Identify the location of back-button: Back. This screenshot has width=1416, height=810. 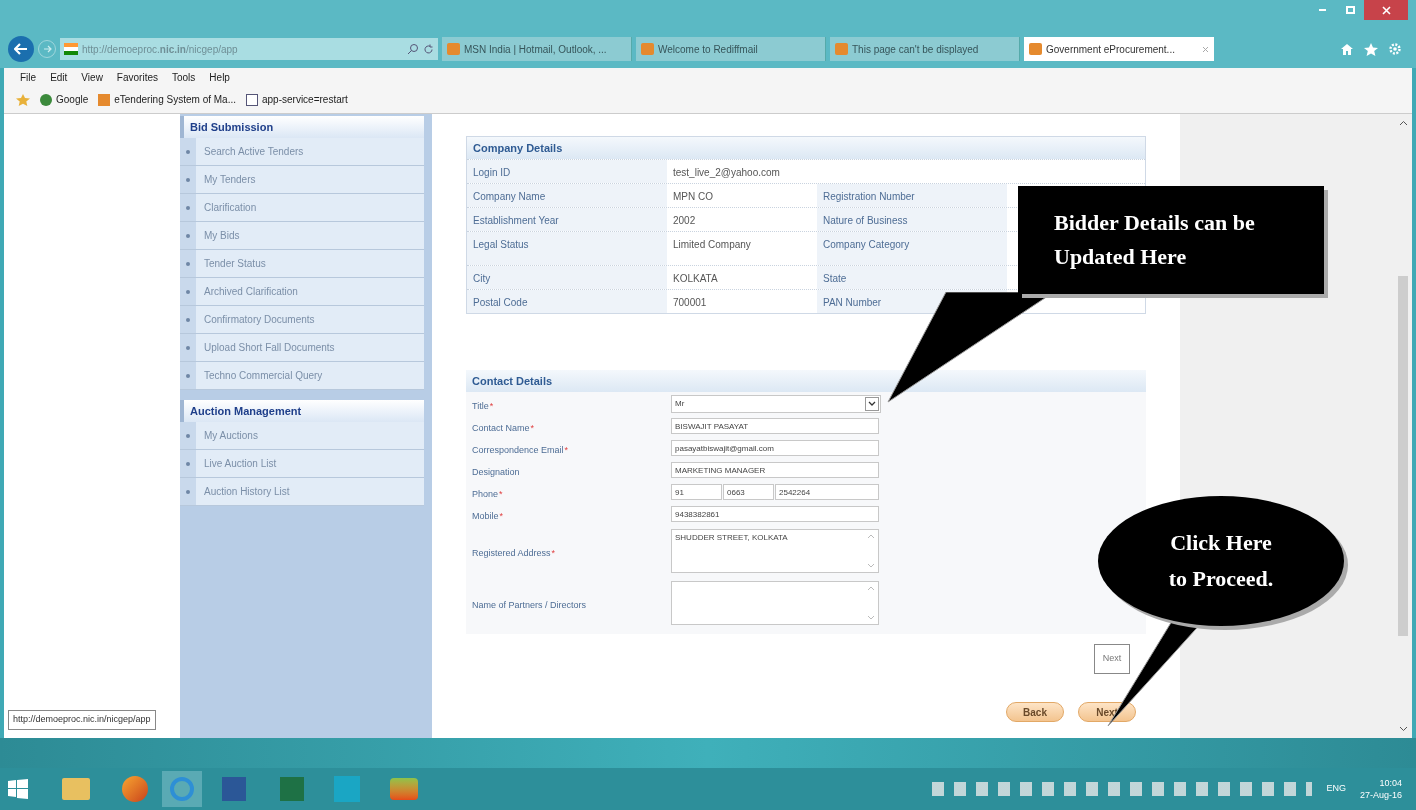
(1035, 712).